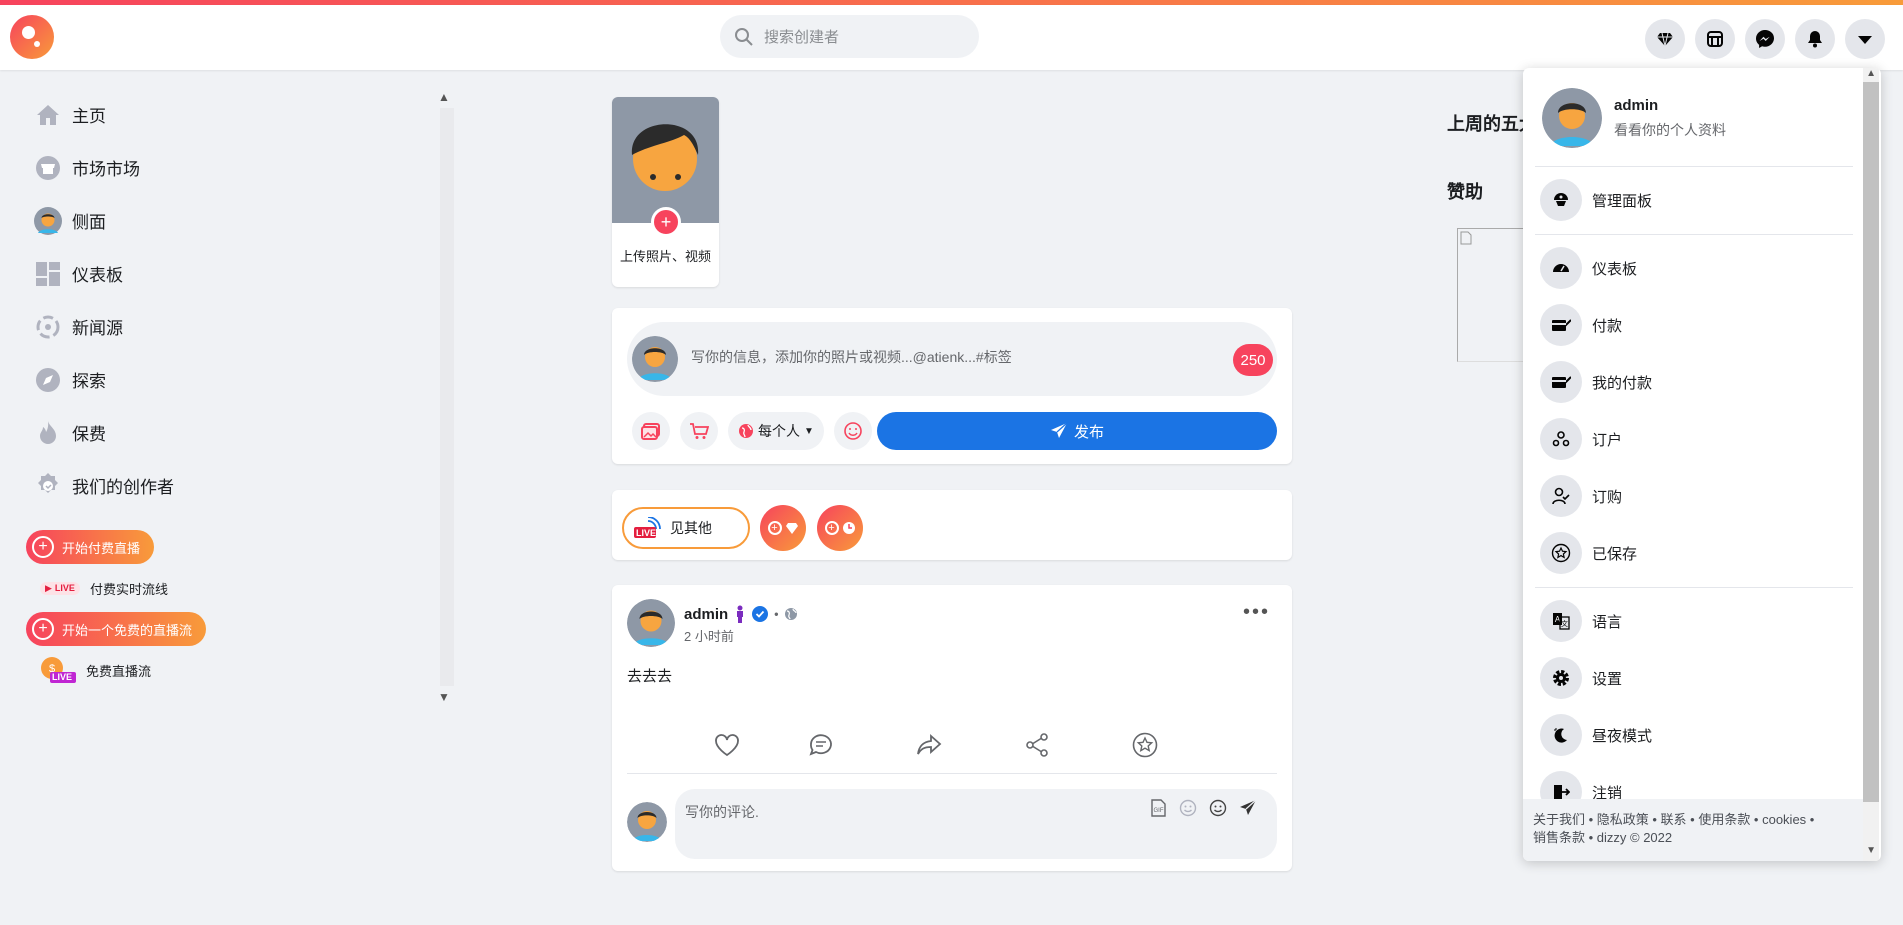 The width and height of the screenshot is (1903, 925). What do you see at coordinates (48, 486) in the screenshot?
I see `creators-icon` at bounding box center [48, 486].